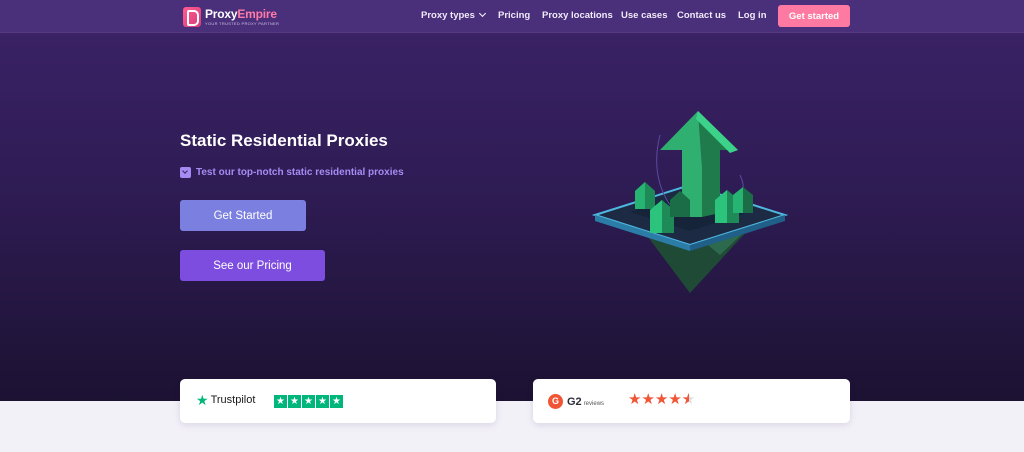  What do you see at coordinates (482, 13) in the screenshot?
I see `chevron-down-icon` at bounding box center [482, 13].